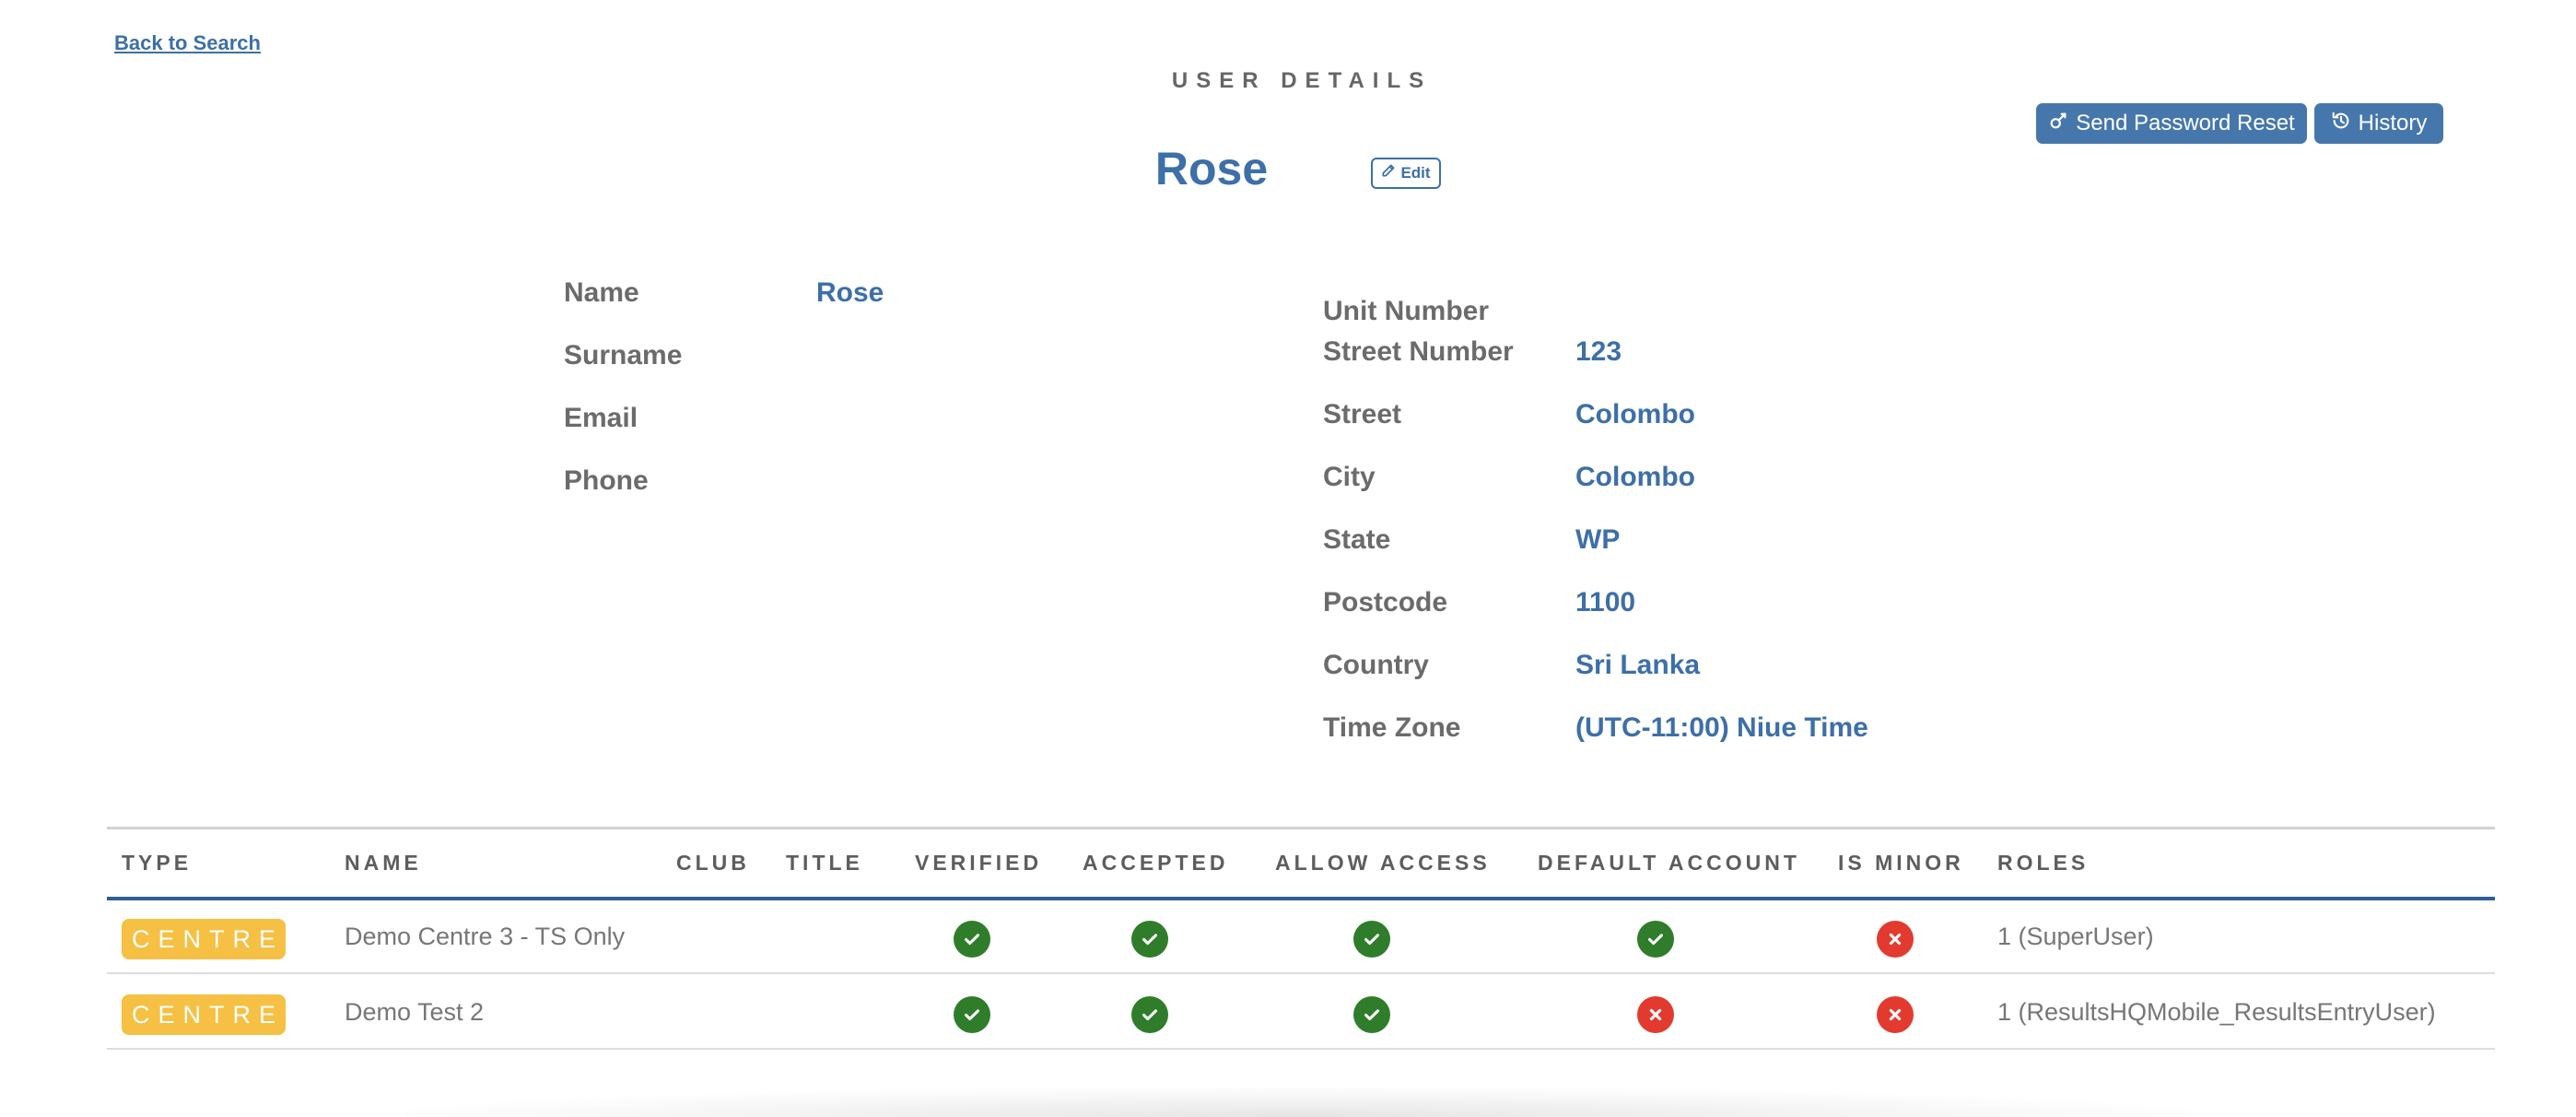 The height and width of the screenshot is (1117, 2576). What do you see at coordinates (1299, 1102) in the screenshot?
I see `bottom-panel-shadow` at bounding box center [1299, 1102].